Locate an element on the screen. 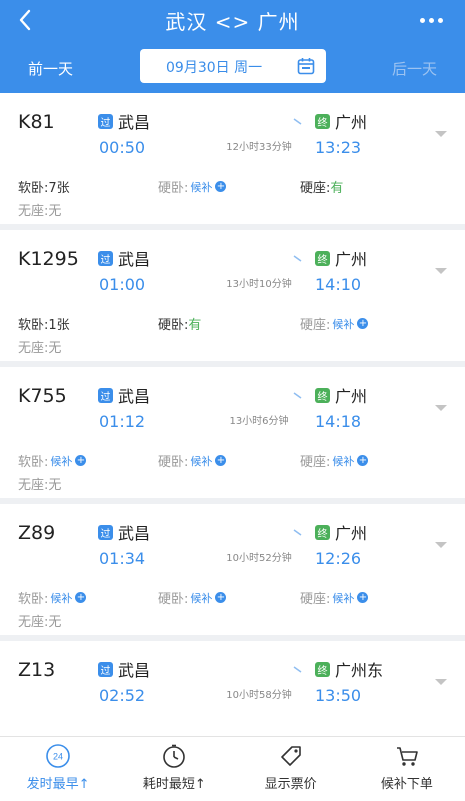 This screenshot has height=801, width=465. seat-class: 硬卧: 候补 + is located at coordinates (192, 597).